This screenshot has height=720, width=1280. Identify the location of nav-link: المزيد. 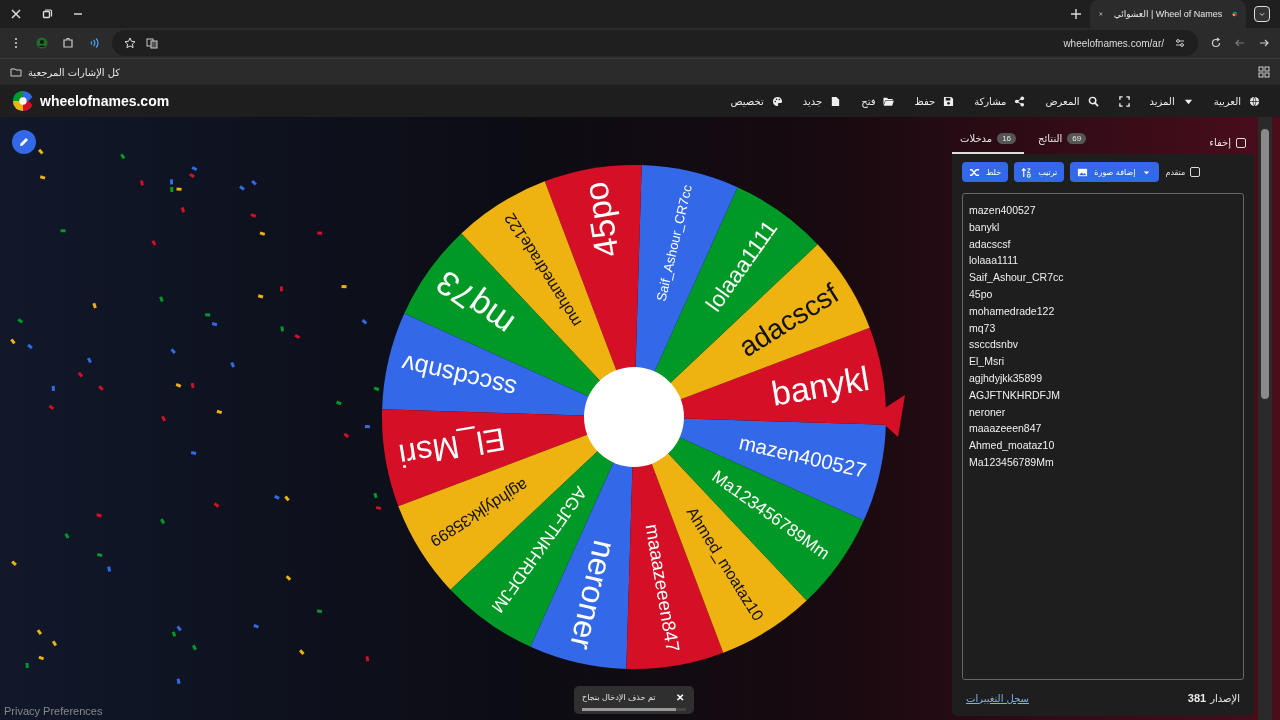
(1171, 101).